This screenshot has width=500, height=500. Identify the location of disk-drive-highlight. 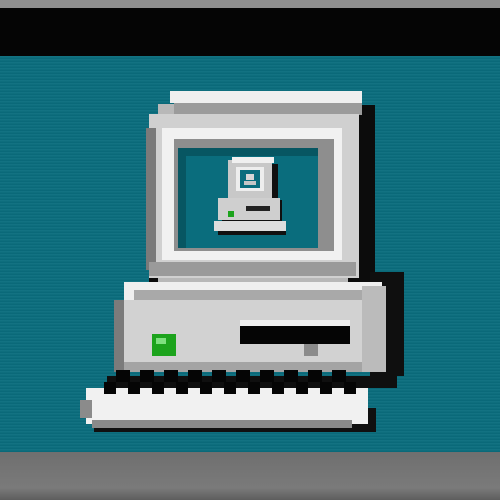
(295, 323).